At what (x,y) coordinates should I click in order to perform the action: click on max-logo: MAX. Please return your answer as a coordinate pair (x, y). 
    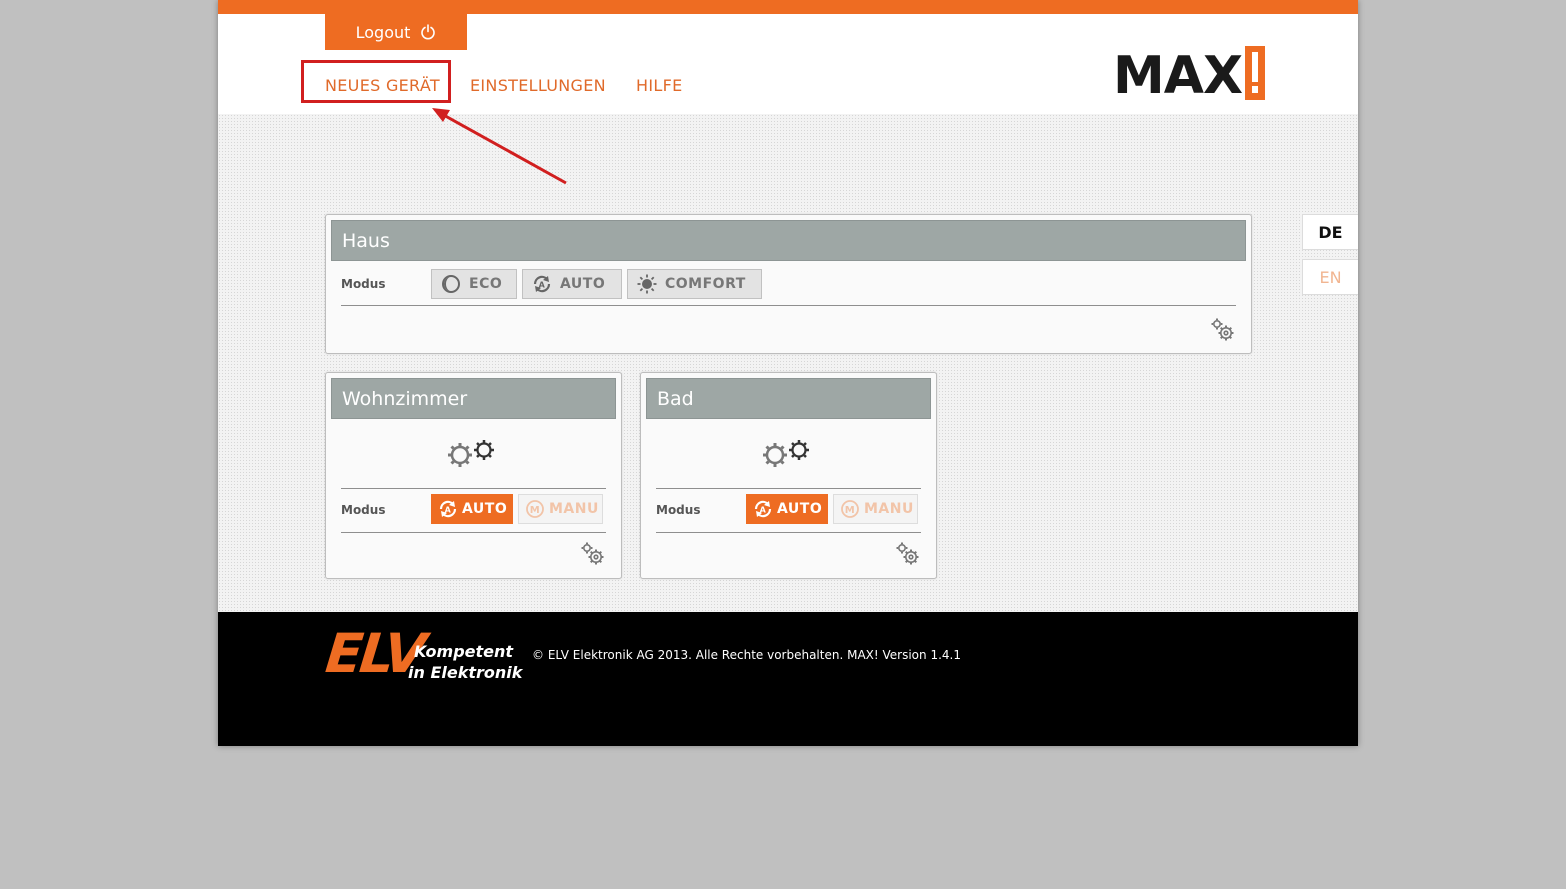
    Looking at the image, I should click on (1189, 76).